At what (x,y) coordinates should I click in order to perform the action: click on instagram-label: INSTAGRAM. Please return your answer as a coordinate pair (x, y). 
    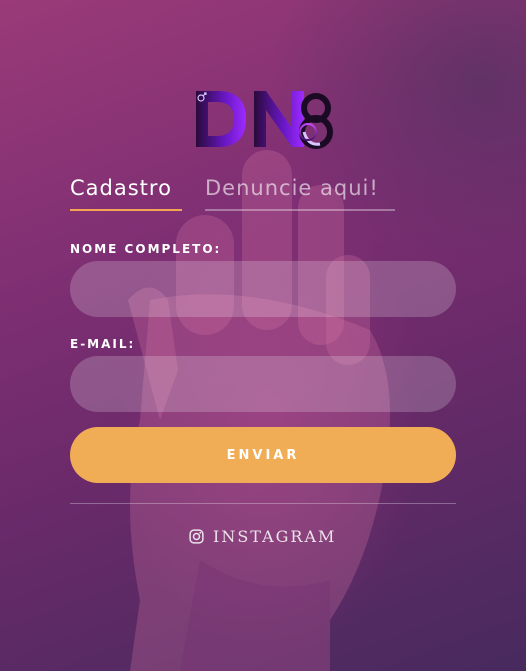
    Looking at the image, I should click on (275, 536).